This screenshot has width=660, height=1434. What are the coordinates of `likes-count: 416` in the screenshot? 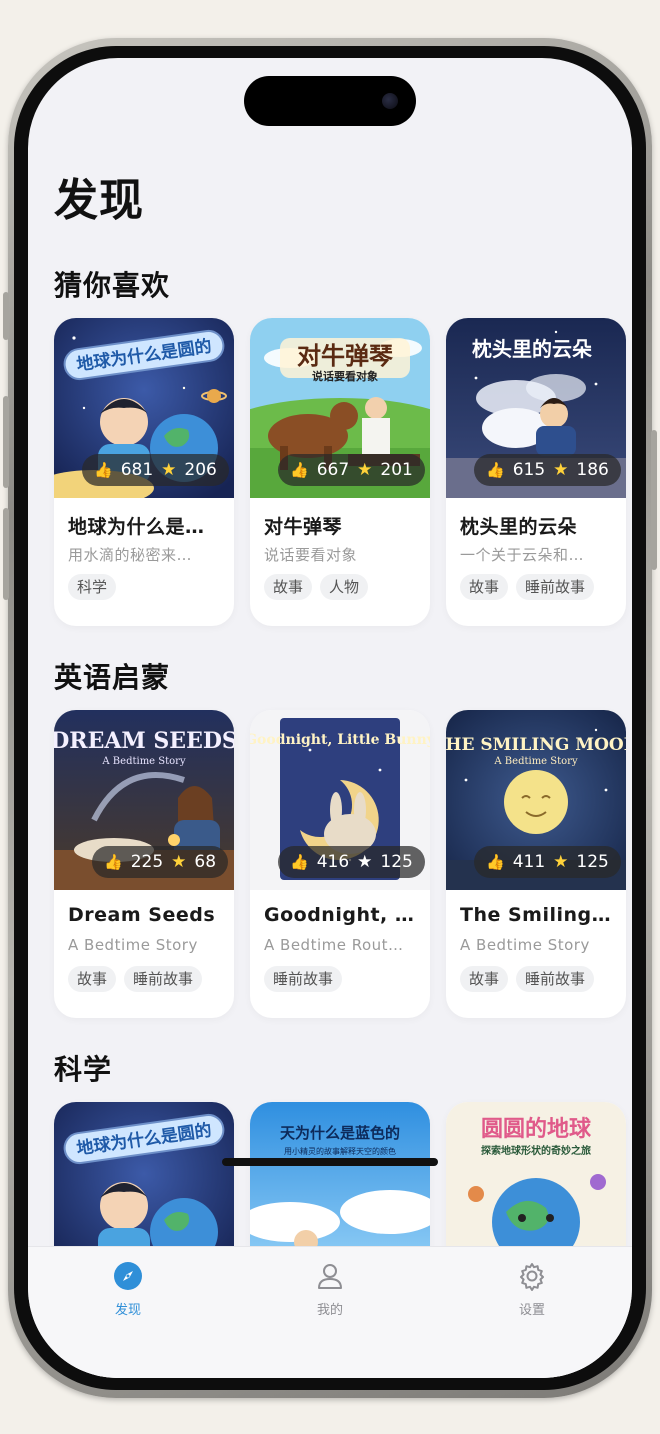 It's located at (333, 862).